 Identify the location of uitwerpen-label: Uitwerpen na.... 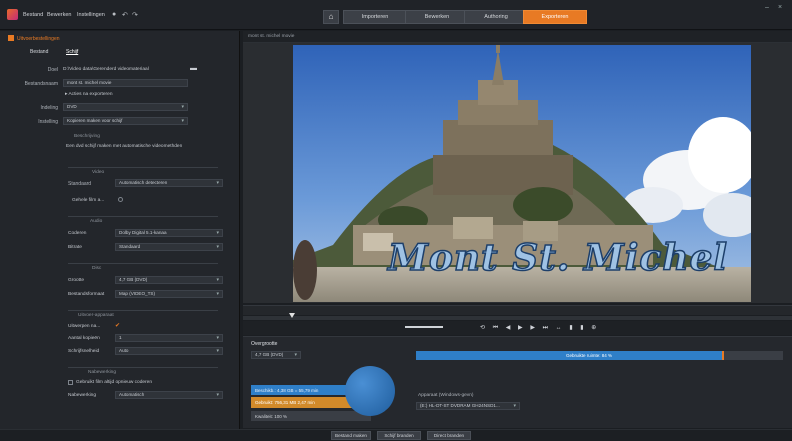
(84, 326).